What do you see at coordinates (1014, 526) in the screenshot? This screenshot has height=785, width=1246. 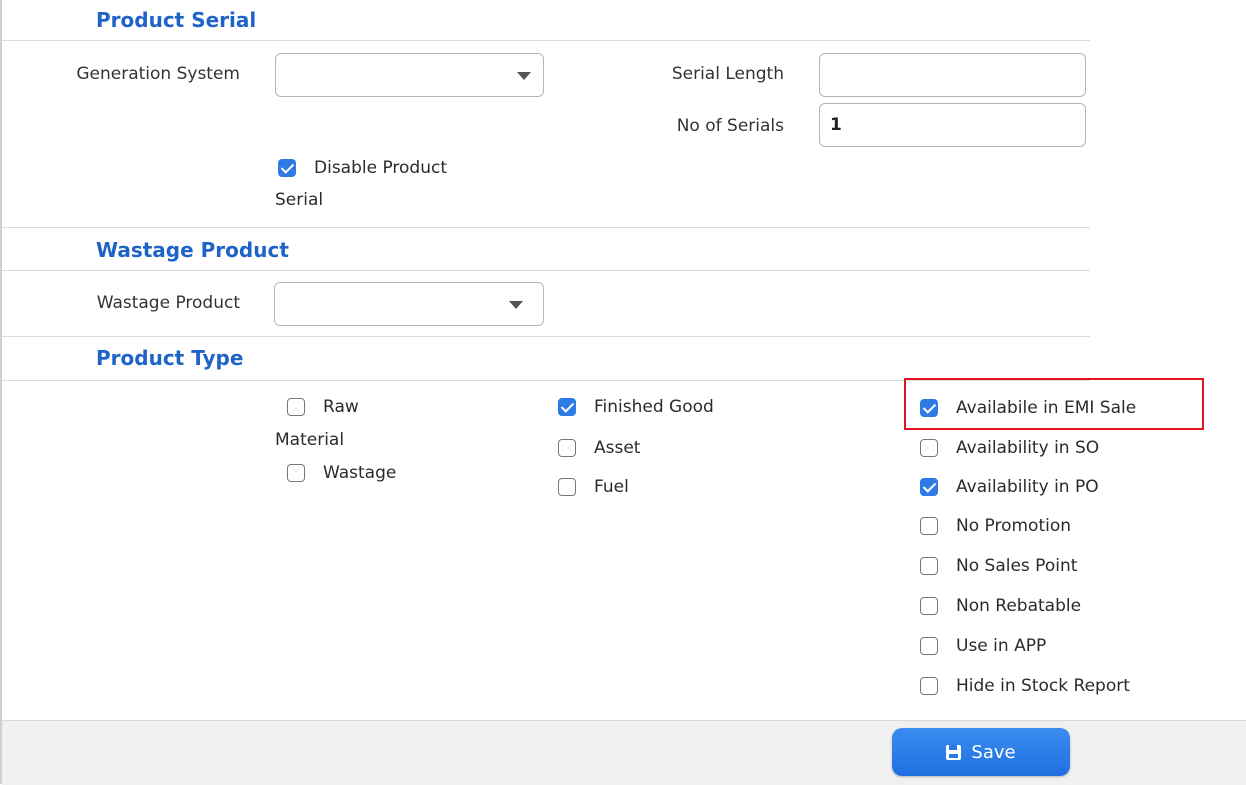 I see `no-promotion-label: No Promotion` at bounding box center [1014, 526].